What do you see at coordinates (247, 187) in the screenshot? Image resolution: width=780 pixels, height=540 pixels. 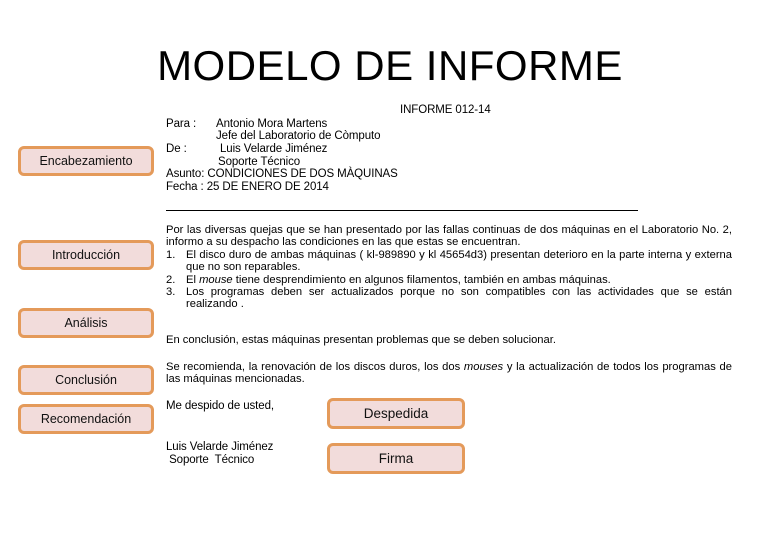 I see `fecha: Fecha : 25 DE ENERO DE 2014` at bounding box center [247, 187].